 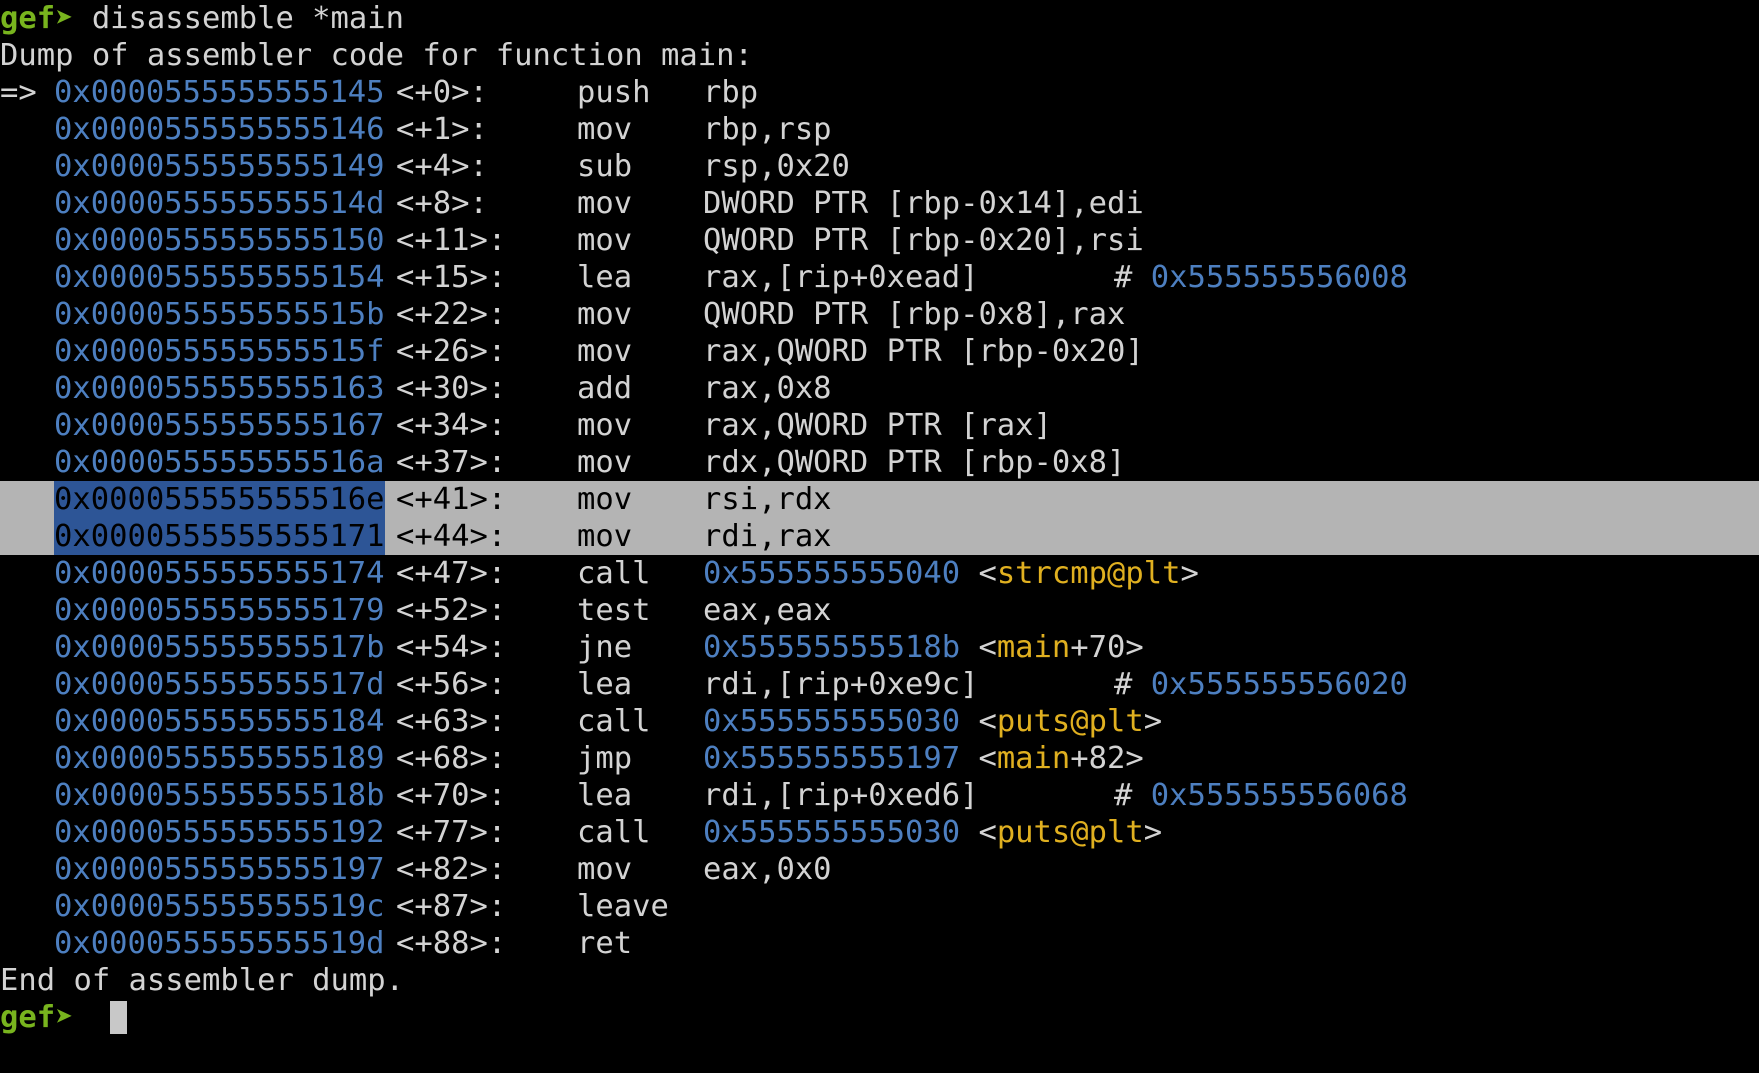 What do you see at coordinates (451, 388) in the screenshot?
I see `instruction-offset: <+30>:` at bounding box center [451, 388].